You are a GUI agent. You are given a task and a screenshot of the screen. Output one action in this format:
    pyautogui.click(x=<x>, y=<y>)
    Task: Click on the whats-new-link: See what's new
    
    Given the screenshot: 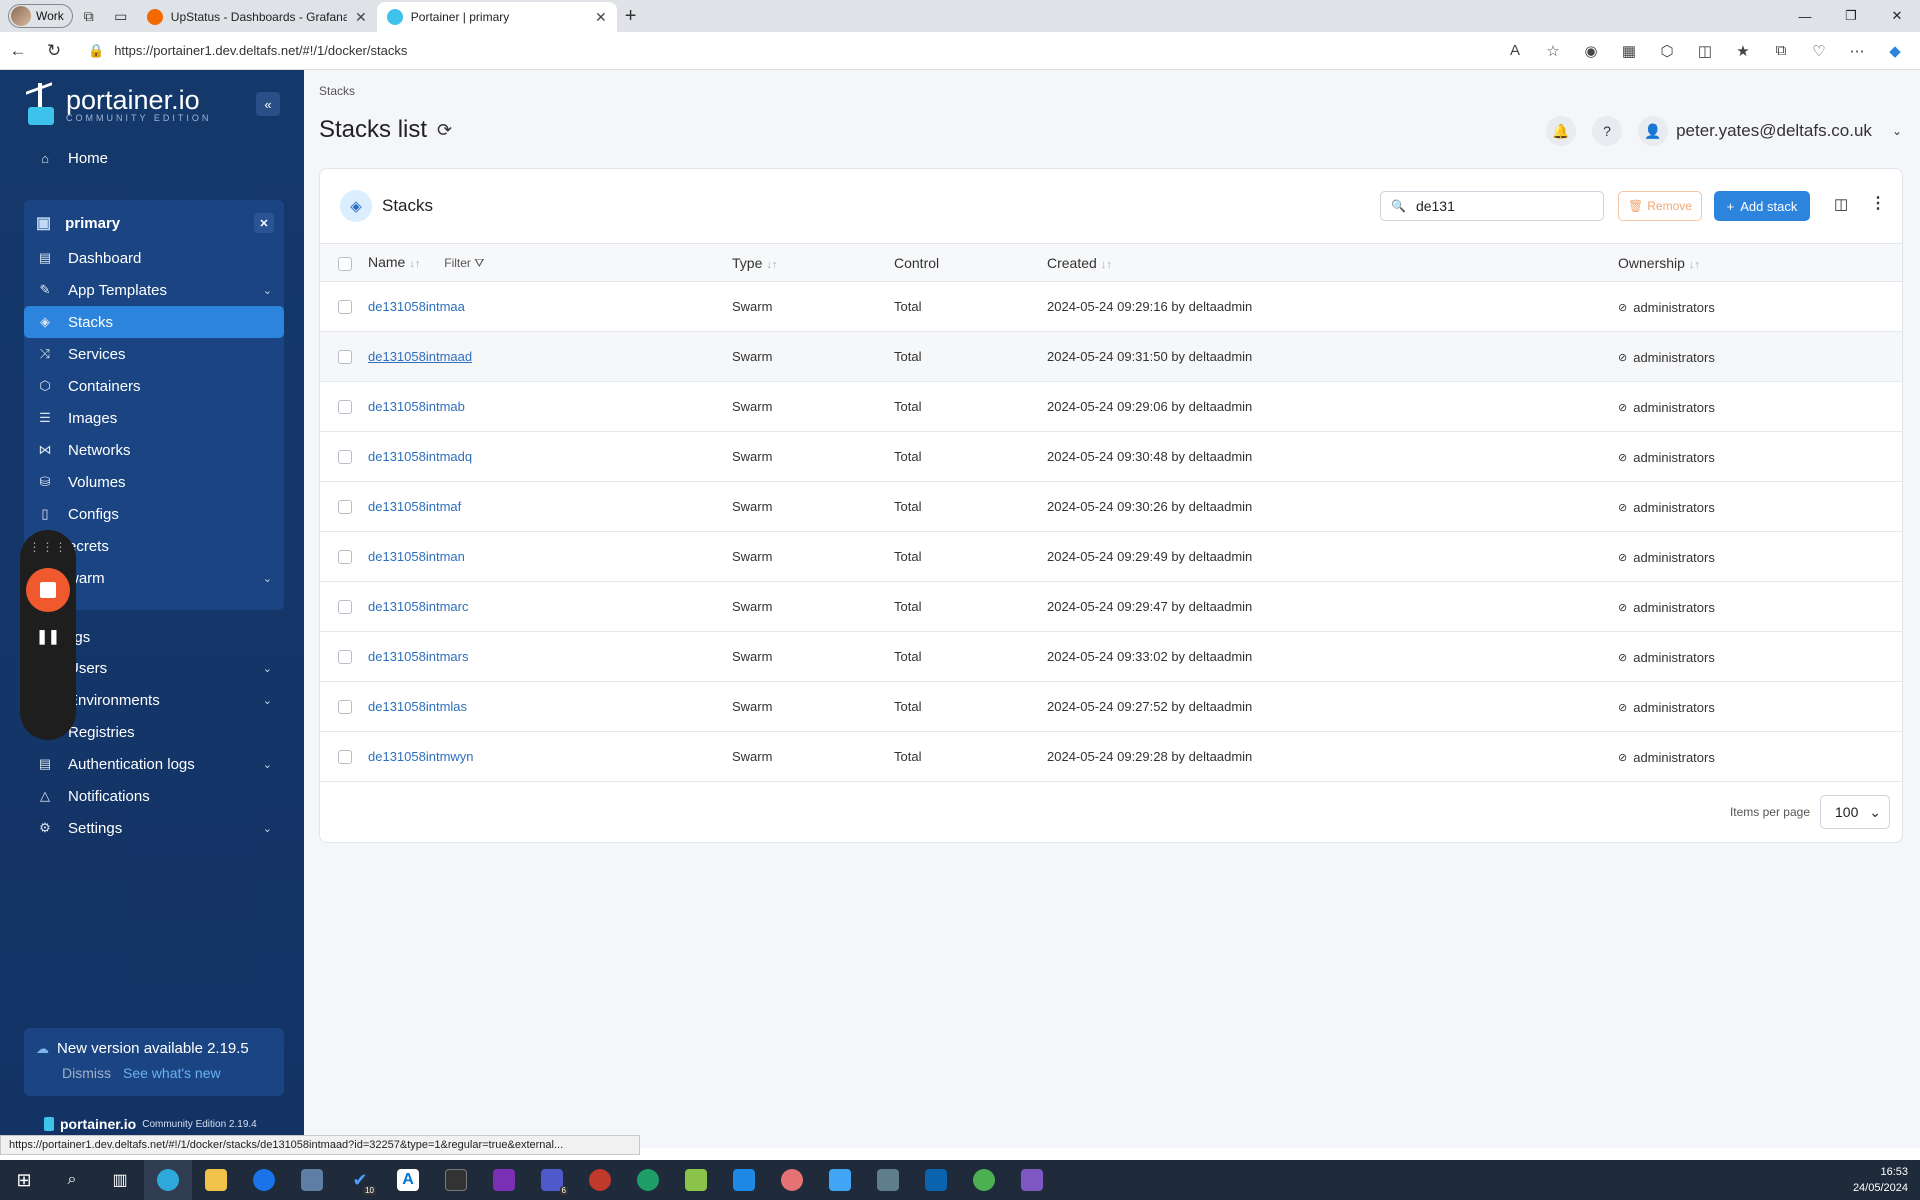 What is the action you would take?
    pyautogui.click(x=172, y=1073)
    